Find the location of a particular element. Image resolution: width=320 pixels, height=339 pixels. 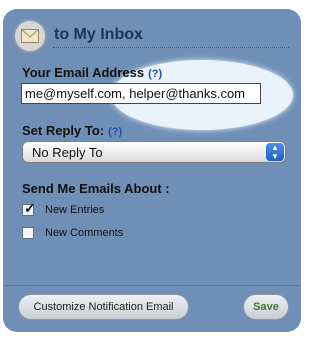

new-entries-label: New Entries is located at coordinates (75, 210).